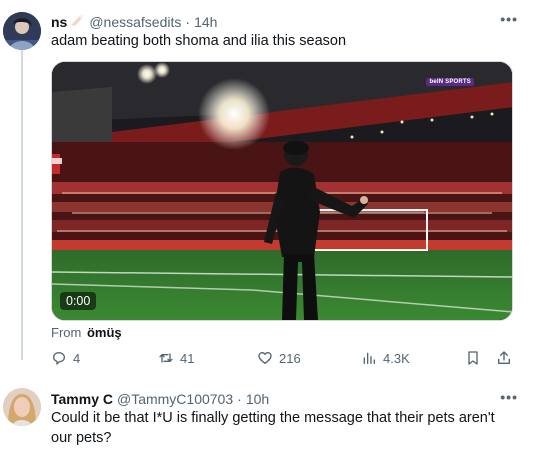 The image size is (540, 452). Describe the element at coordinates (77, 21) in the screenshot. I see `nail-emoji-icon` at that location.